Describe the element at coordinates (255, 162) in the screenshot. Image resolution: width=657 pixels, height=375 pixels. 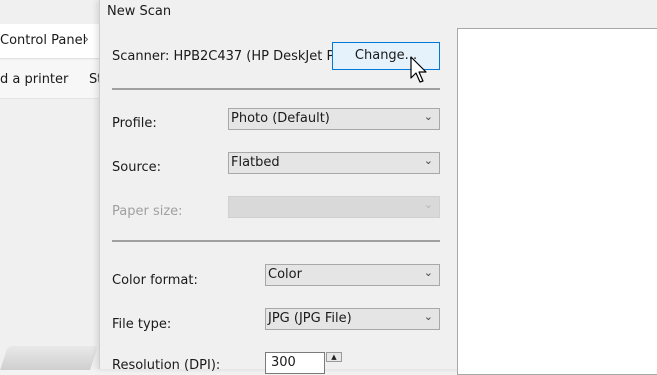
I see `source-value: Flatbed` at that location.